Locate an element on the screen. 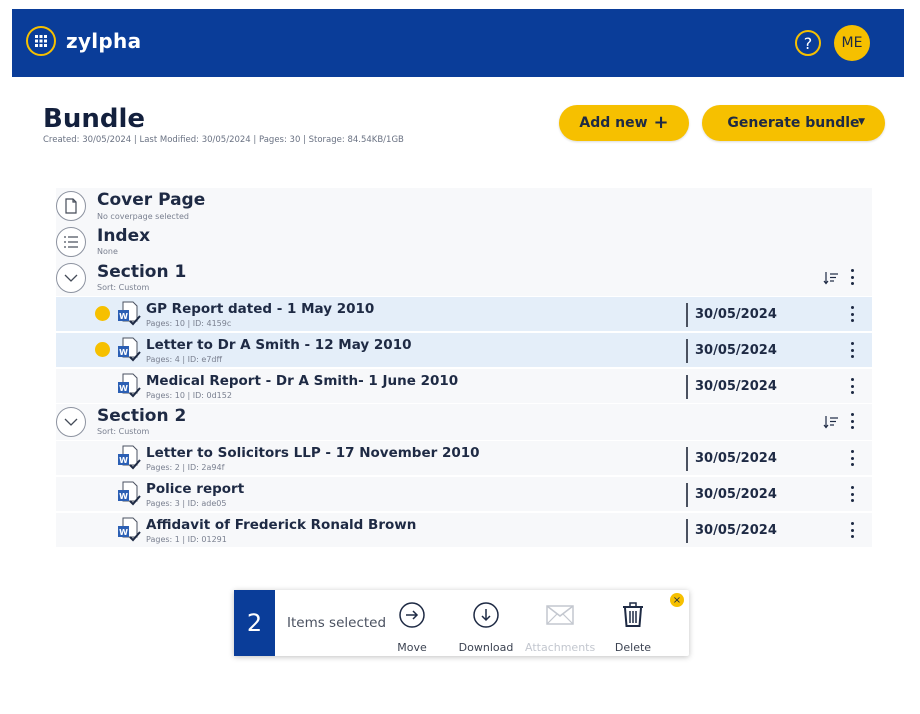 Image resolution: width=920 pixels, height=714 pixels. cover-page-row: Cover Page No coverpage selected is located at coordinates (464, 206).